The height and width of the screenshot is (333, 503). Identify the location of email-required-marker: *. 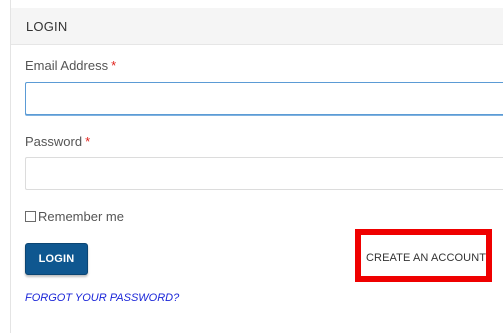
(114, 65).